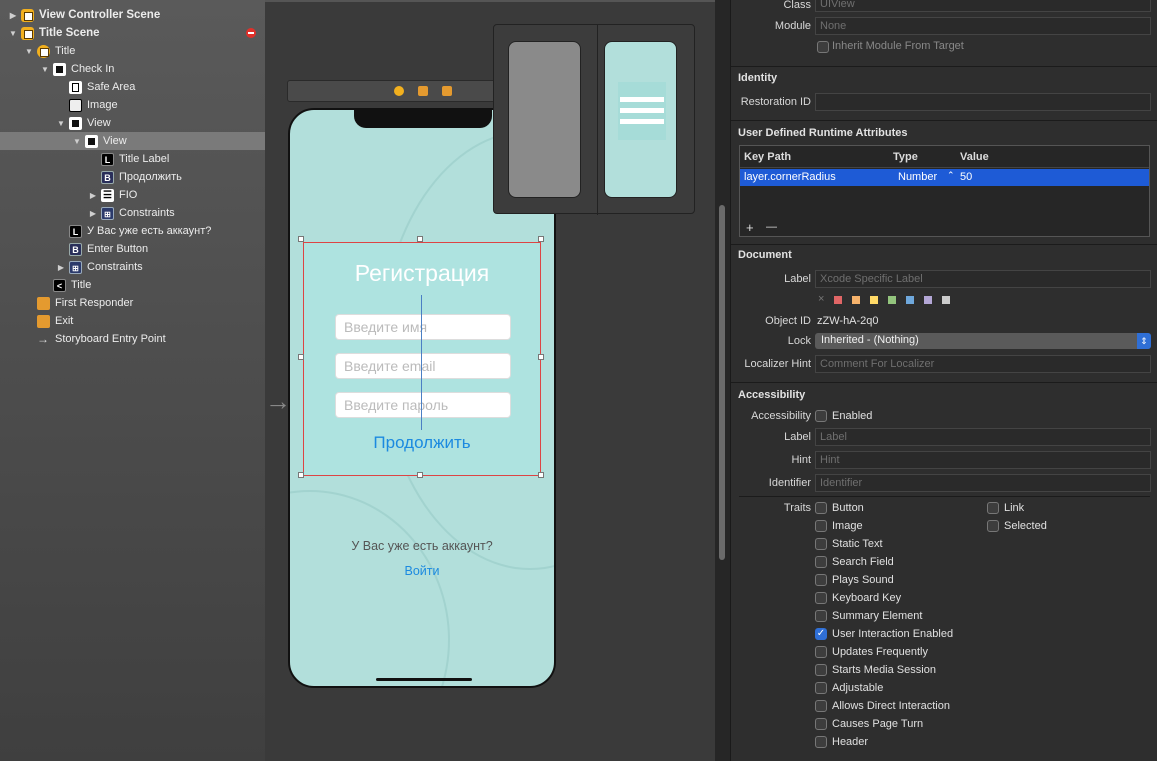  Describe the element at coordinates (132, 123) in the screenshot. I see `outline-row-view: ▼ View` at that location.